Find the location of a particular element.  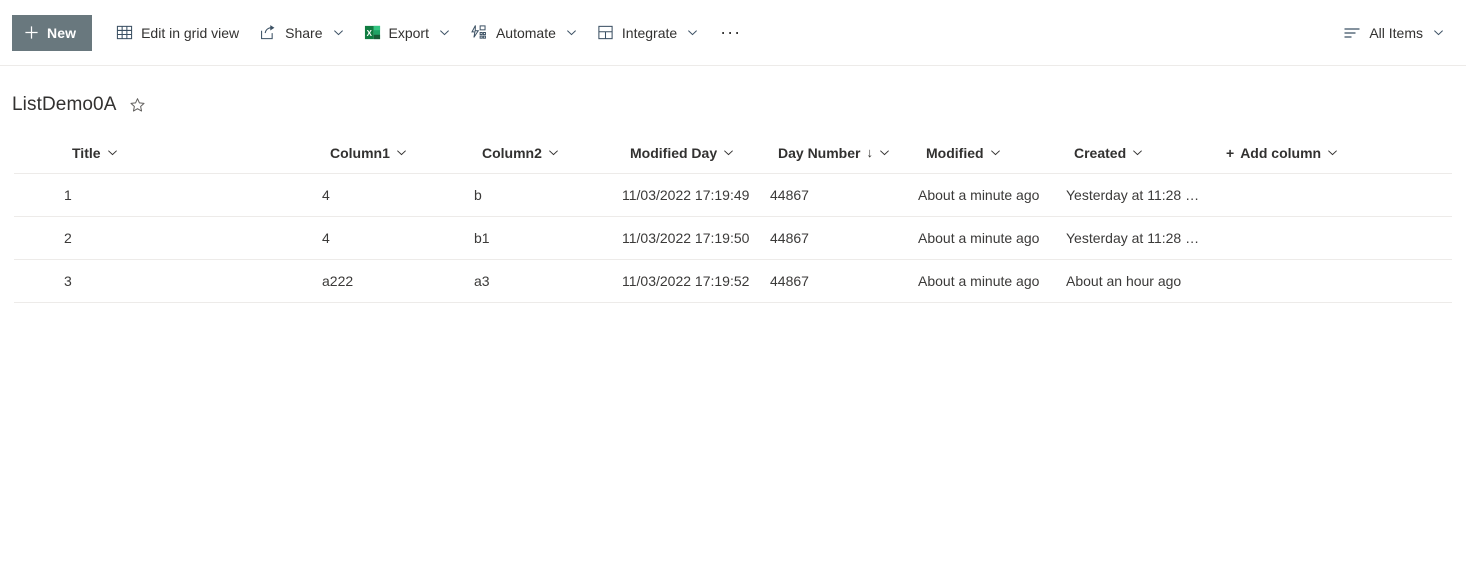

column-header-modified: Modified is located at coordinates (984, 153).